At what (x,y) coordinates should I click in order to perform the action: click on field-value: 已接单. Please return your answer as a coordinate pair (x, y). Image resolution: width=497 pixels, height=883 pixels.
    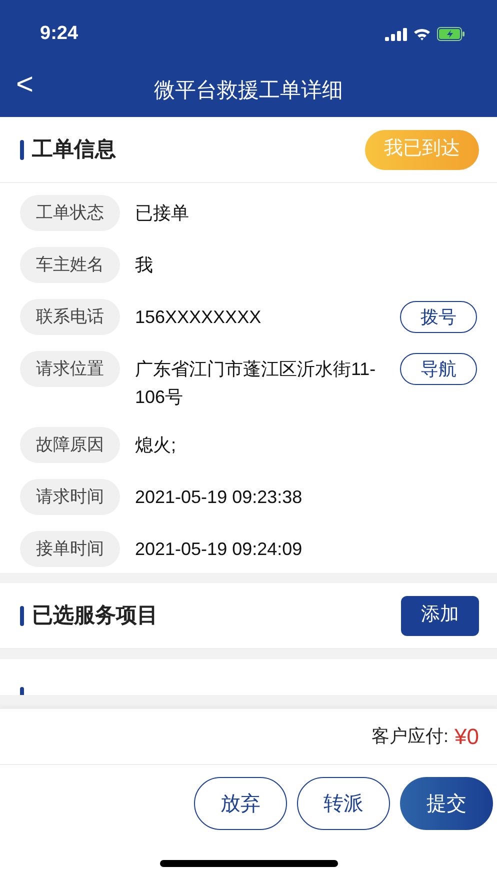
    Looking at the image, I should click on (162, 213).